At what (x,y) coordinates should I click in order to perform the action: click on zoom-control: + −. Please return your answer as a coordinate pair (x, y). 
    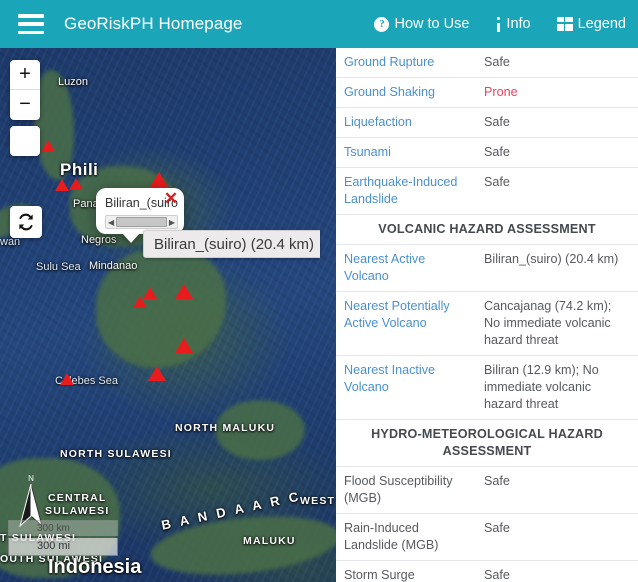
    Looking at the image, I should click on (25, 90).